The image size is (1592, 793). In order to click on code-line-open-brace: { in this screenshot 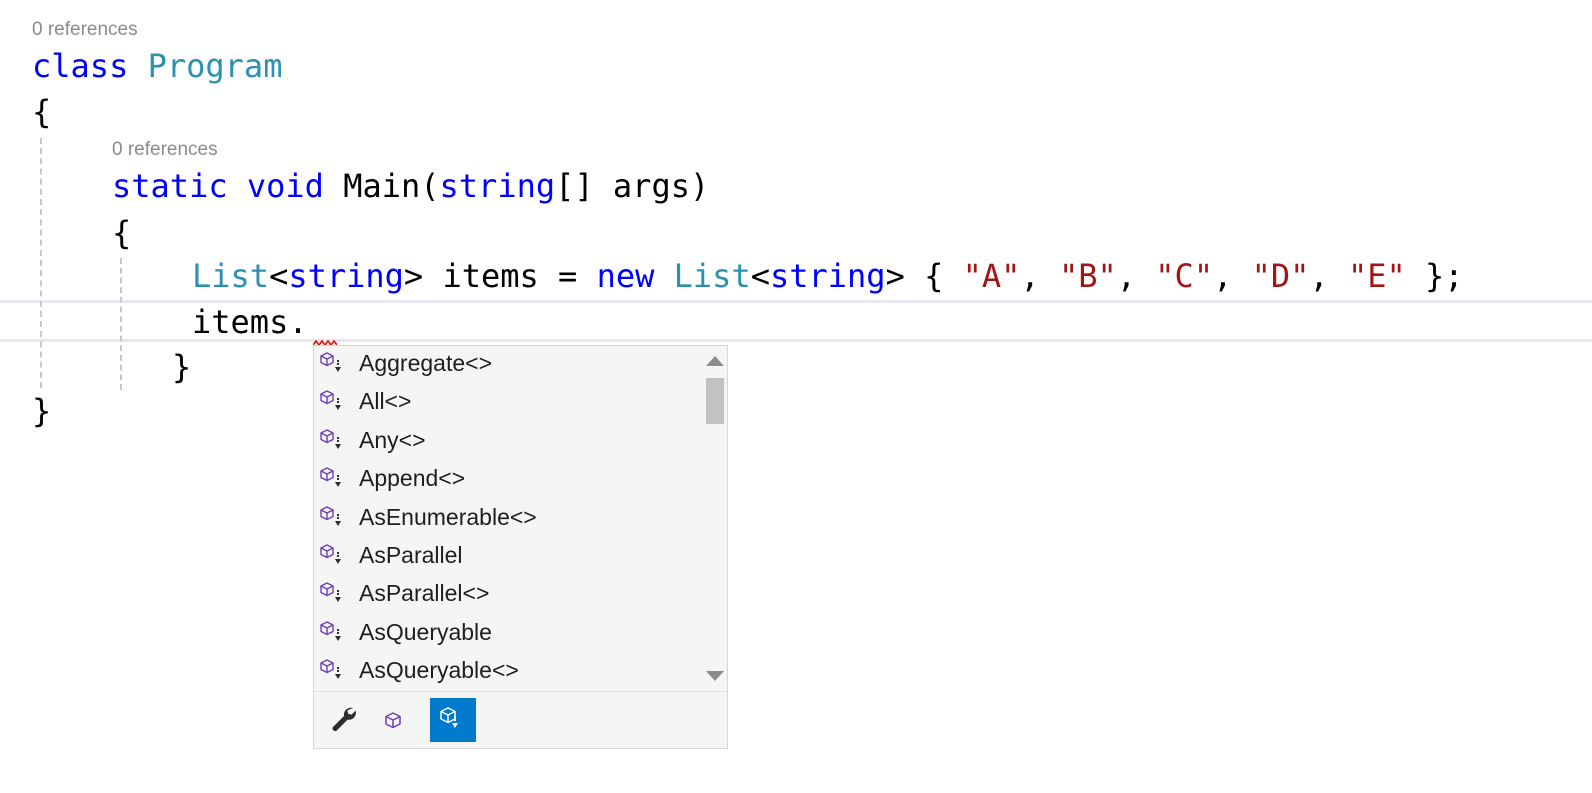, I will do `click(41, 112)`.